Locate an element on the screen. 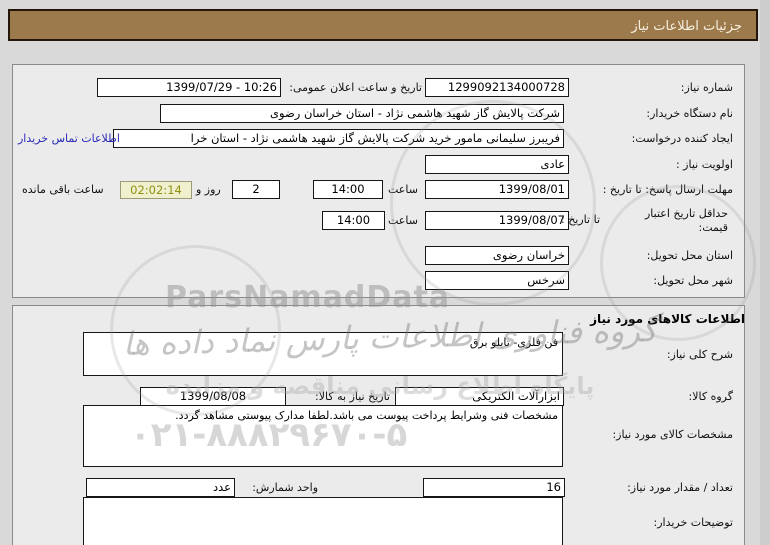 Image resolution: width=770 pixels, height=545 pixels. count-unit-label: واحد شمارش: is located at coordinates (285, 487).